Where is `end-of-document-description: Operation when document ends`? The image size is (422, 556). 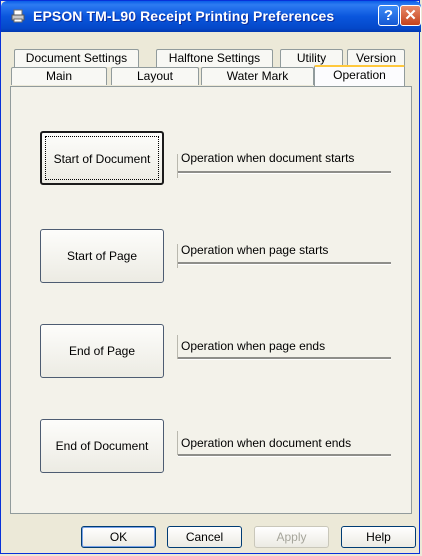
end-of-document-description: Operation when document ends is located at coordinates (266, 443).